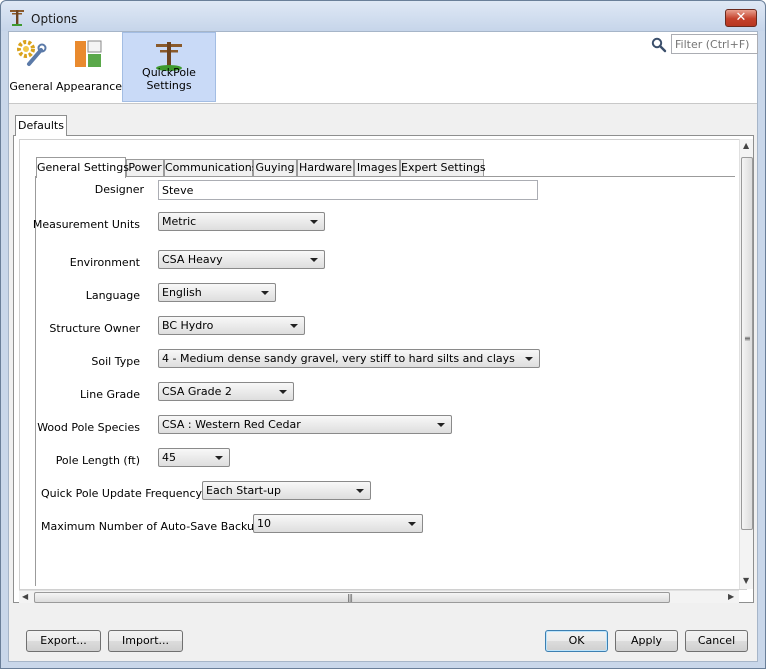 This screenshot has width=766, height=669. Describe the element at coordinates (31, 67) in the screenshot. I see `category-general: General` at that location.